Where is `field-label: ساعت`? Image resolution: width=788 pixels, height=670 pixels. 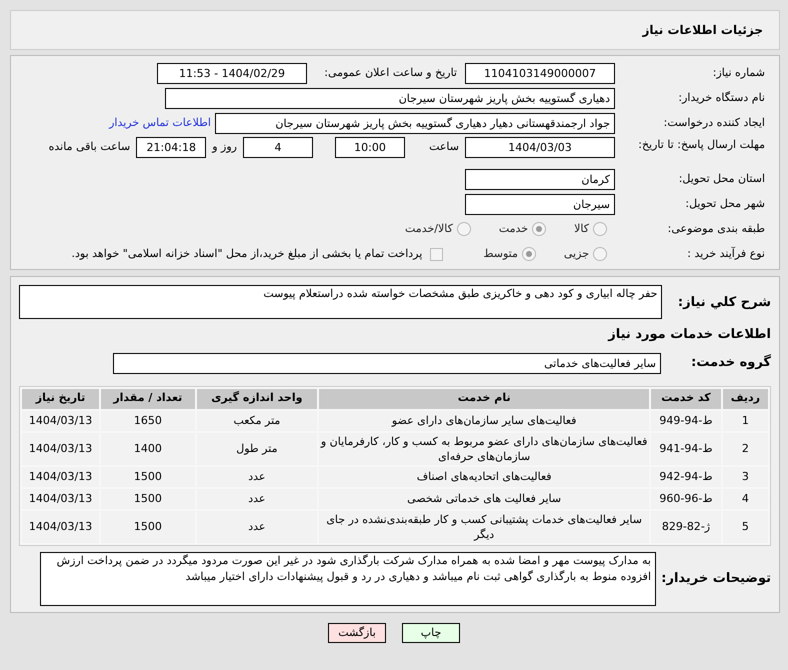 field-label: ساعت is located at coordinates (443, 147).